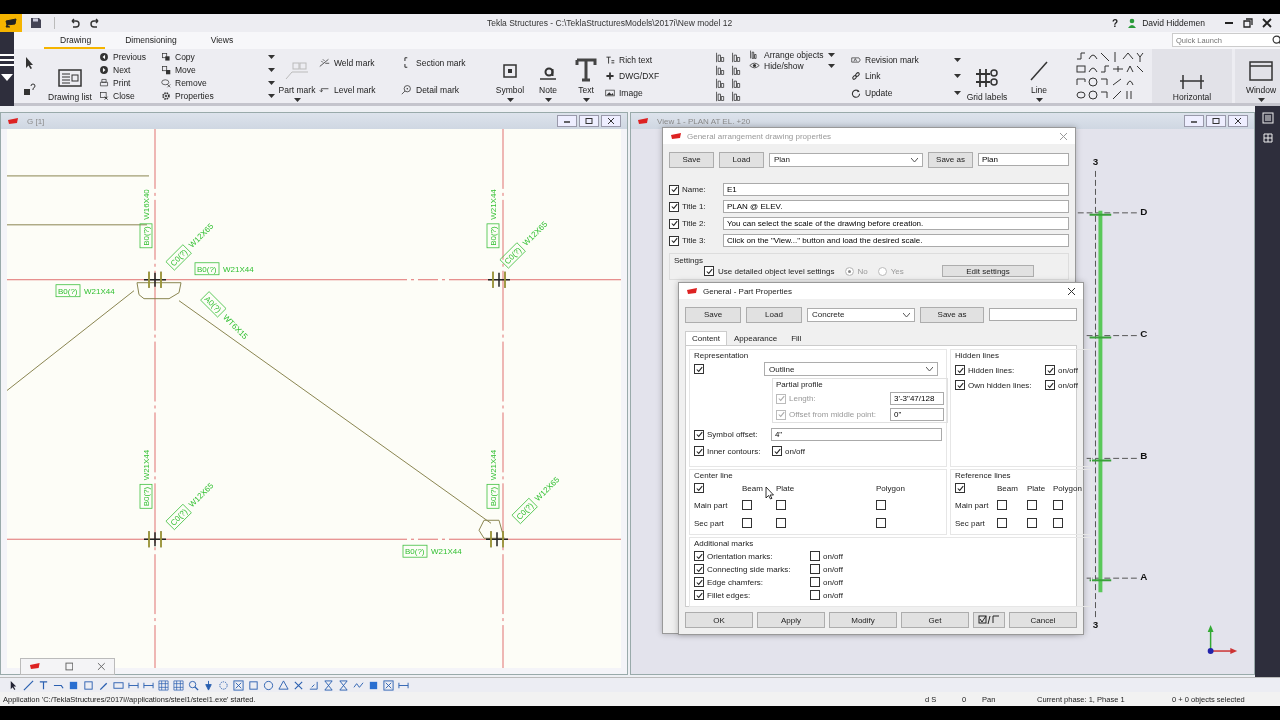 This screenshot has width=1280, height=720. Describe the element at coordinates (7, 60) in the screenshot. I see `menu-icon` at that location.